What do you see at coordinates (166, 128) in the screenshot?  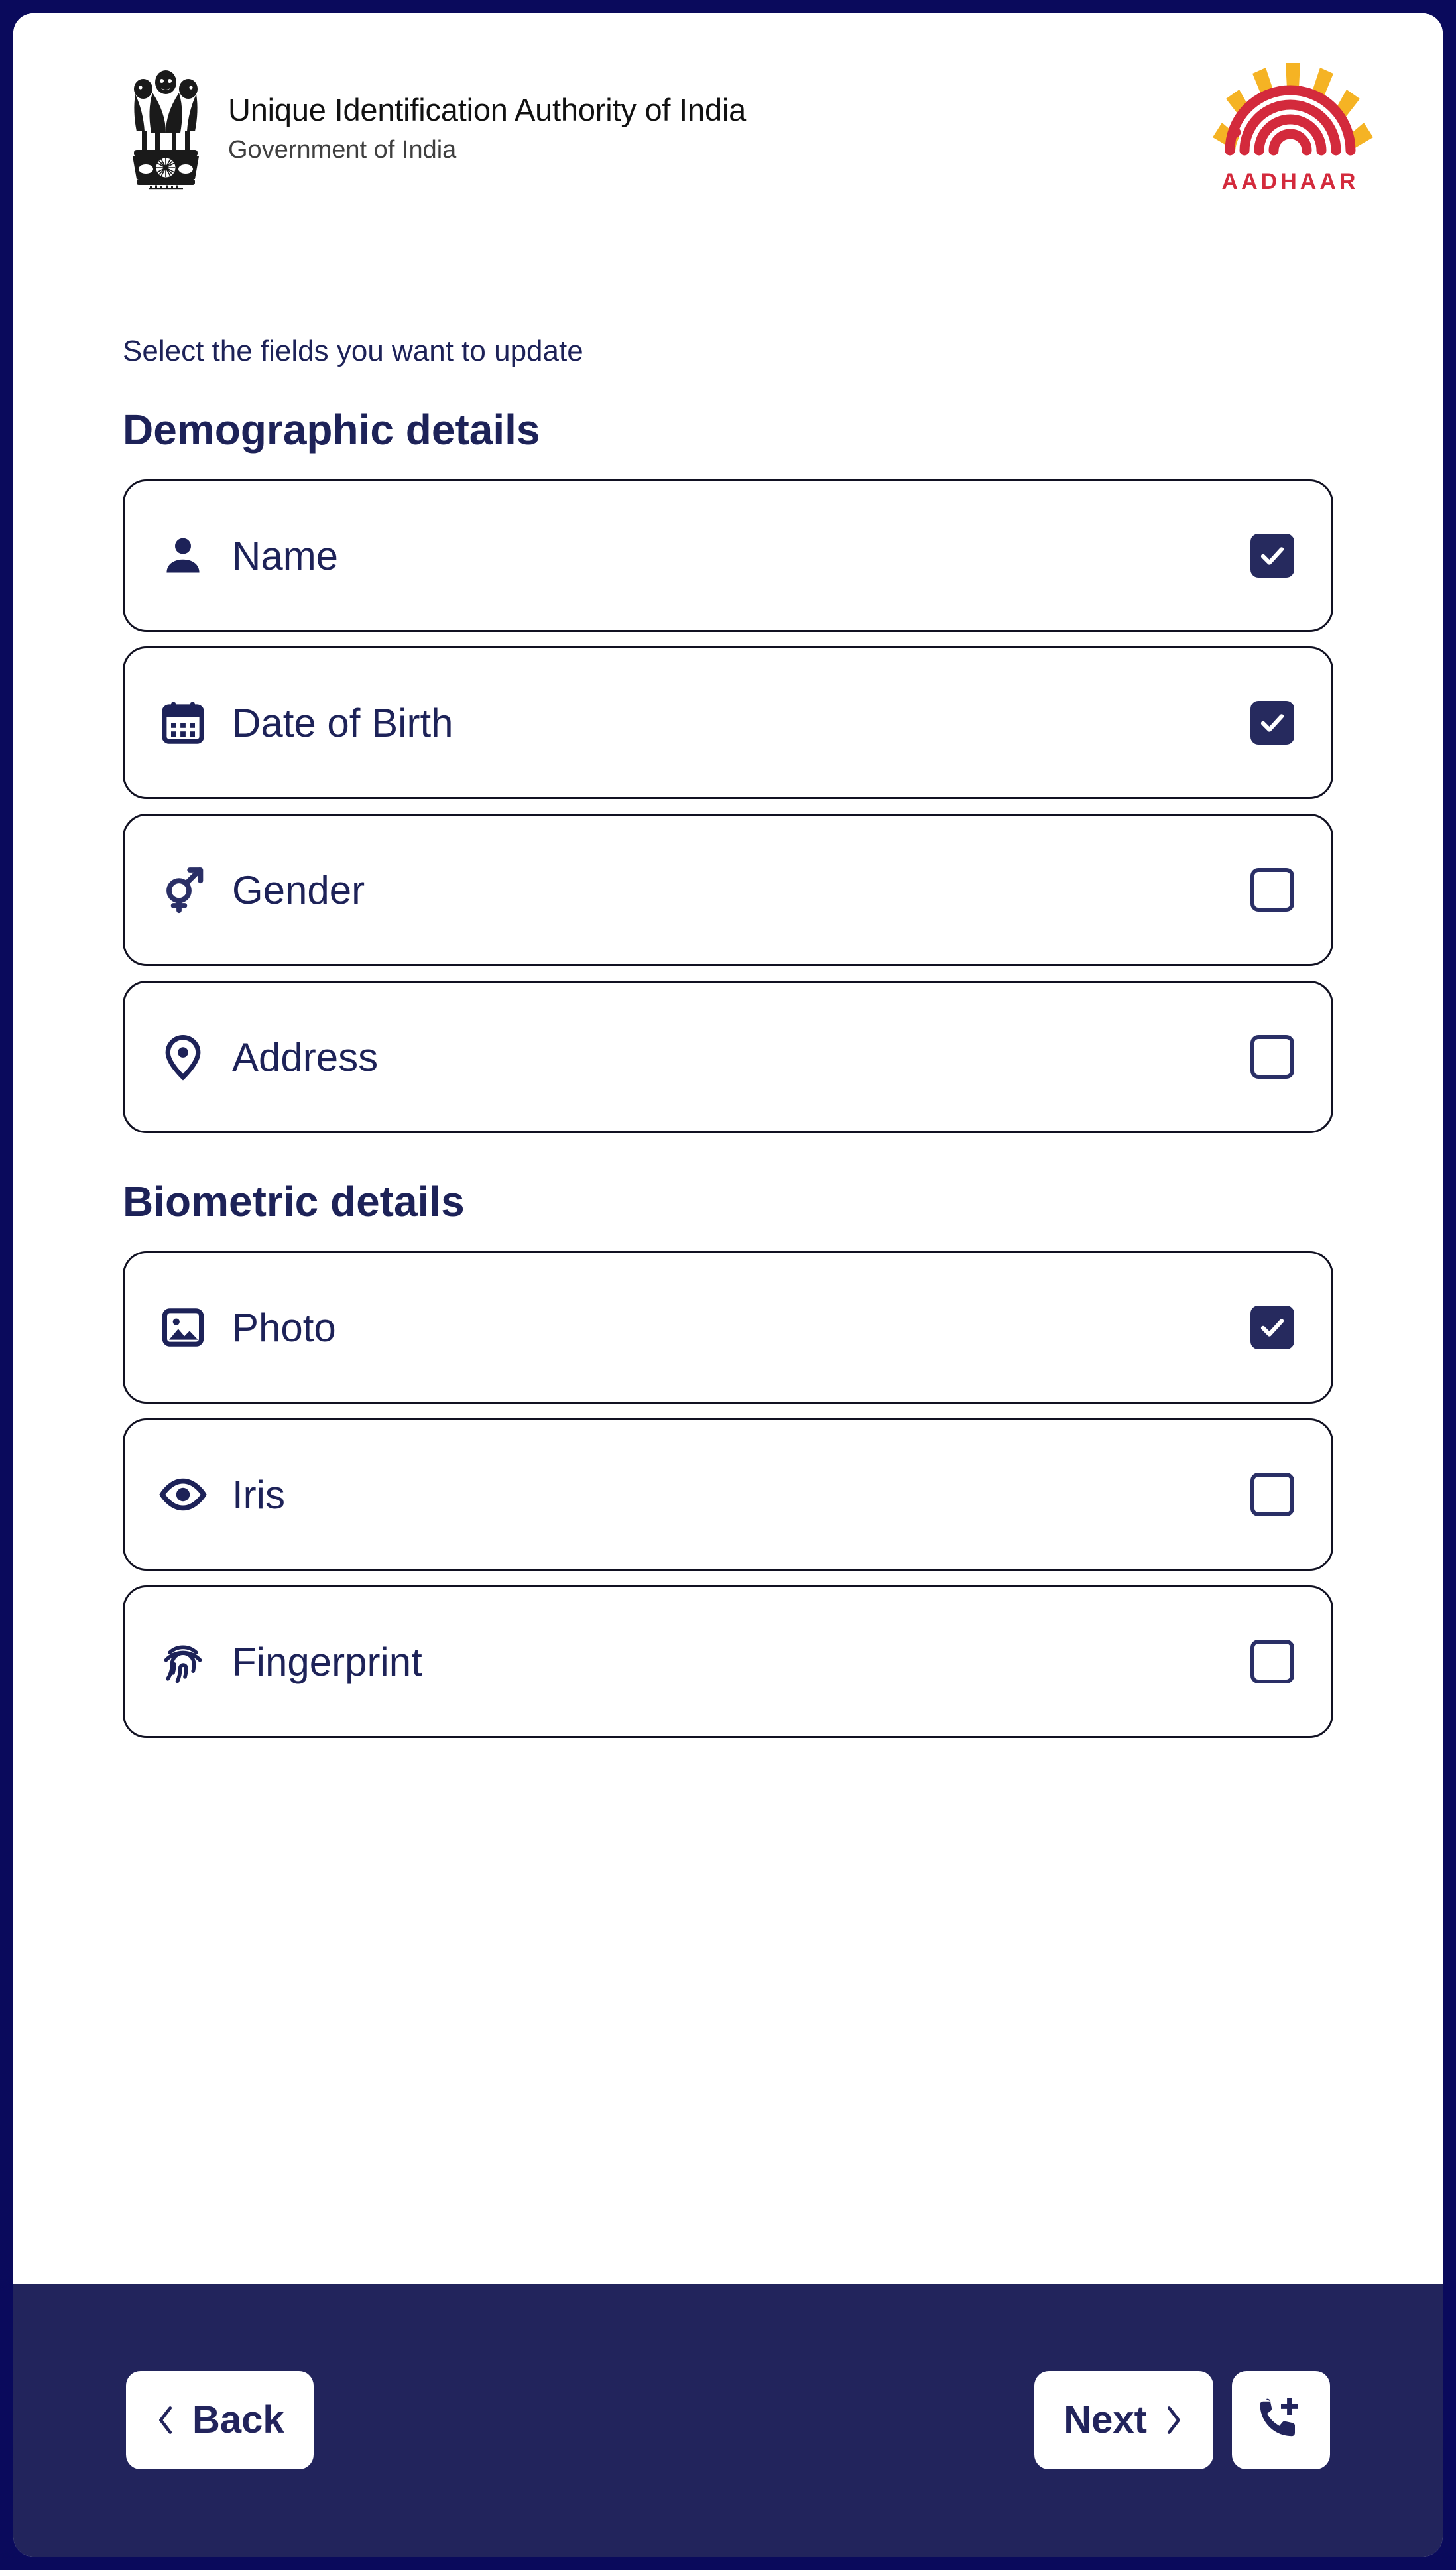 I see `national-emblem-icon` at bounding box center [166, 128].